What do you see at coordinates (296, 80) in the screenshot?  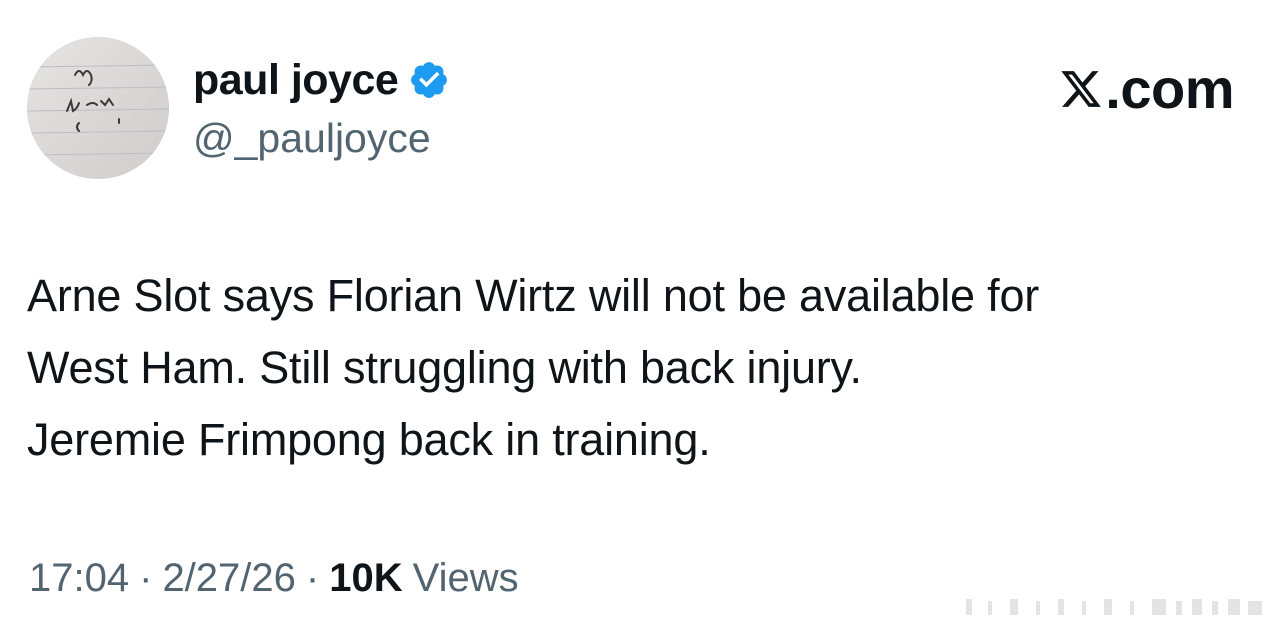 I see `display-name: paul joyce` at bounding box center [296, 80].